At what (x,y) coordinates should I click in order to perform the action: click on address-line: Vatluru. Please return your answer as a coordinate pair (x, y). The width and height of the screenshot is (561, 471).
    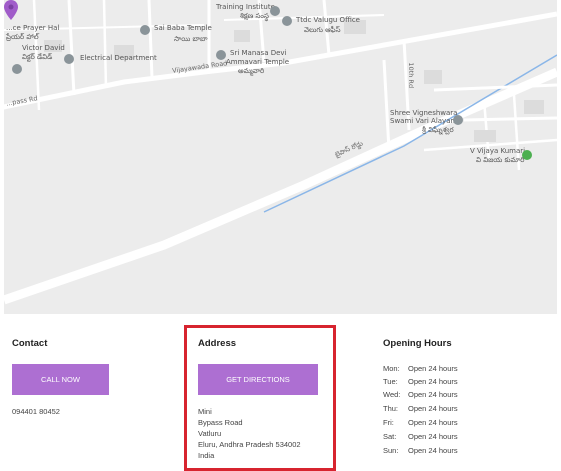
    Looking at the image, I should click on (210, 433).